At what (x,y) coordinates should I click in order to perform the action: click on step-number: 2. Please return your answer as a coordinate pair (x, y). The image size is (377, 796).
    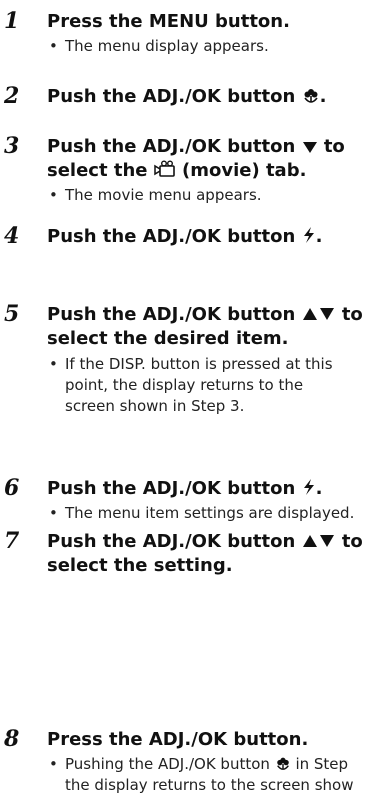
    Looking at the image, I should click on (12, 96).